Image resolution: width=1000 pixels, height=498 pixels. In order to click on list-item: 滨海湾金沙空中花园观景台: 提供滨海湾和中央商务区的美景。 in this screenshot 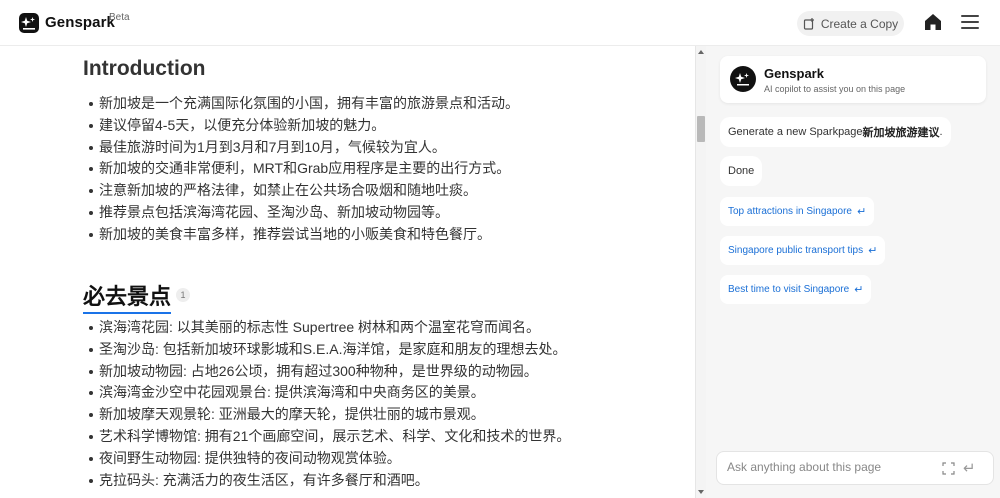, I will do `click(329, 393)`.